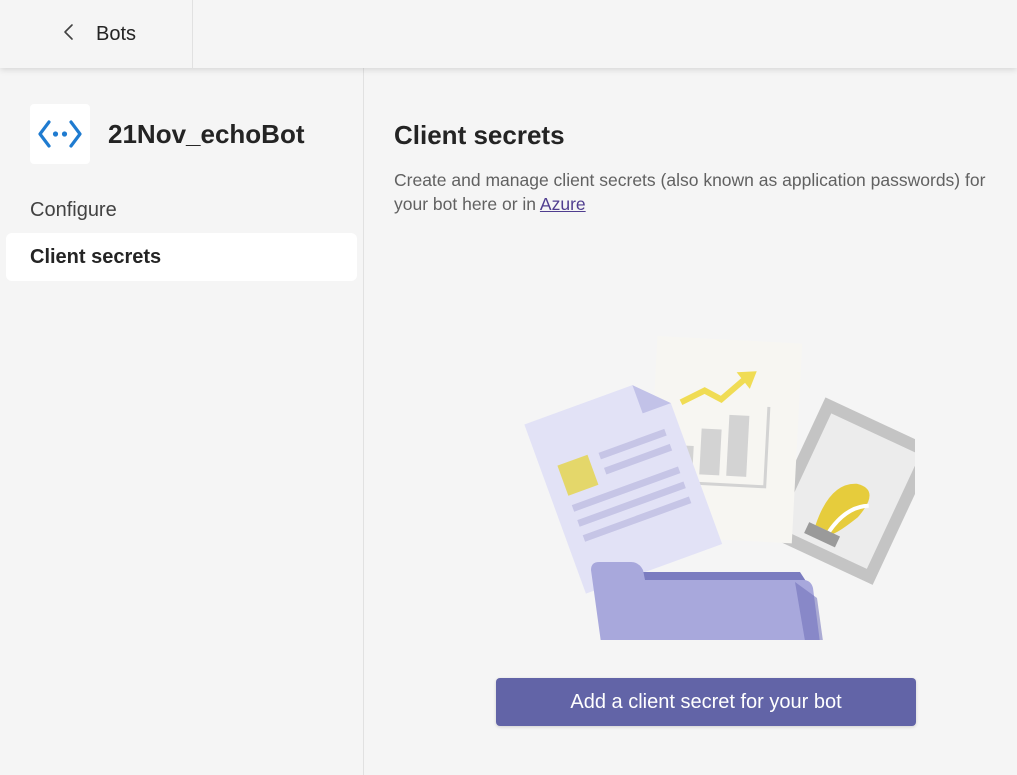  Describe the element at coordinates (181, 257) in the screenshot. I see `sidebar-item-client-secrets: Client secrets` at that location.